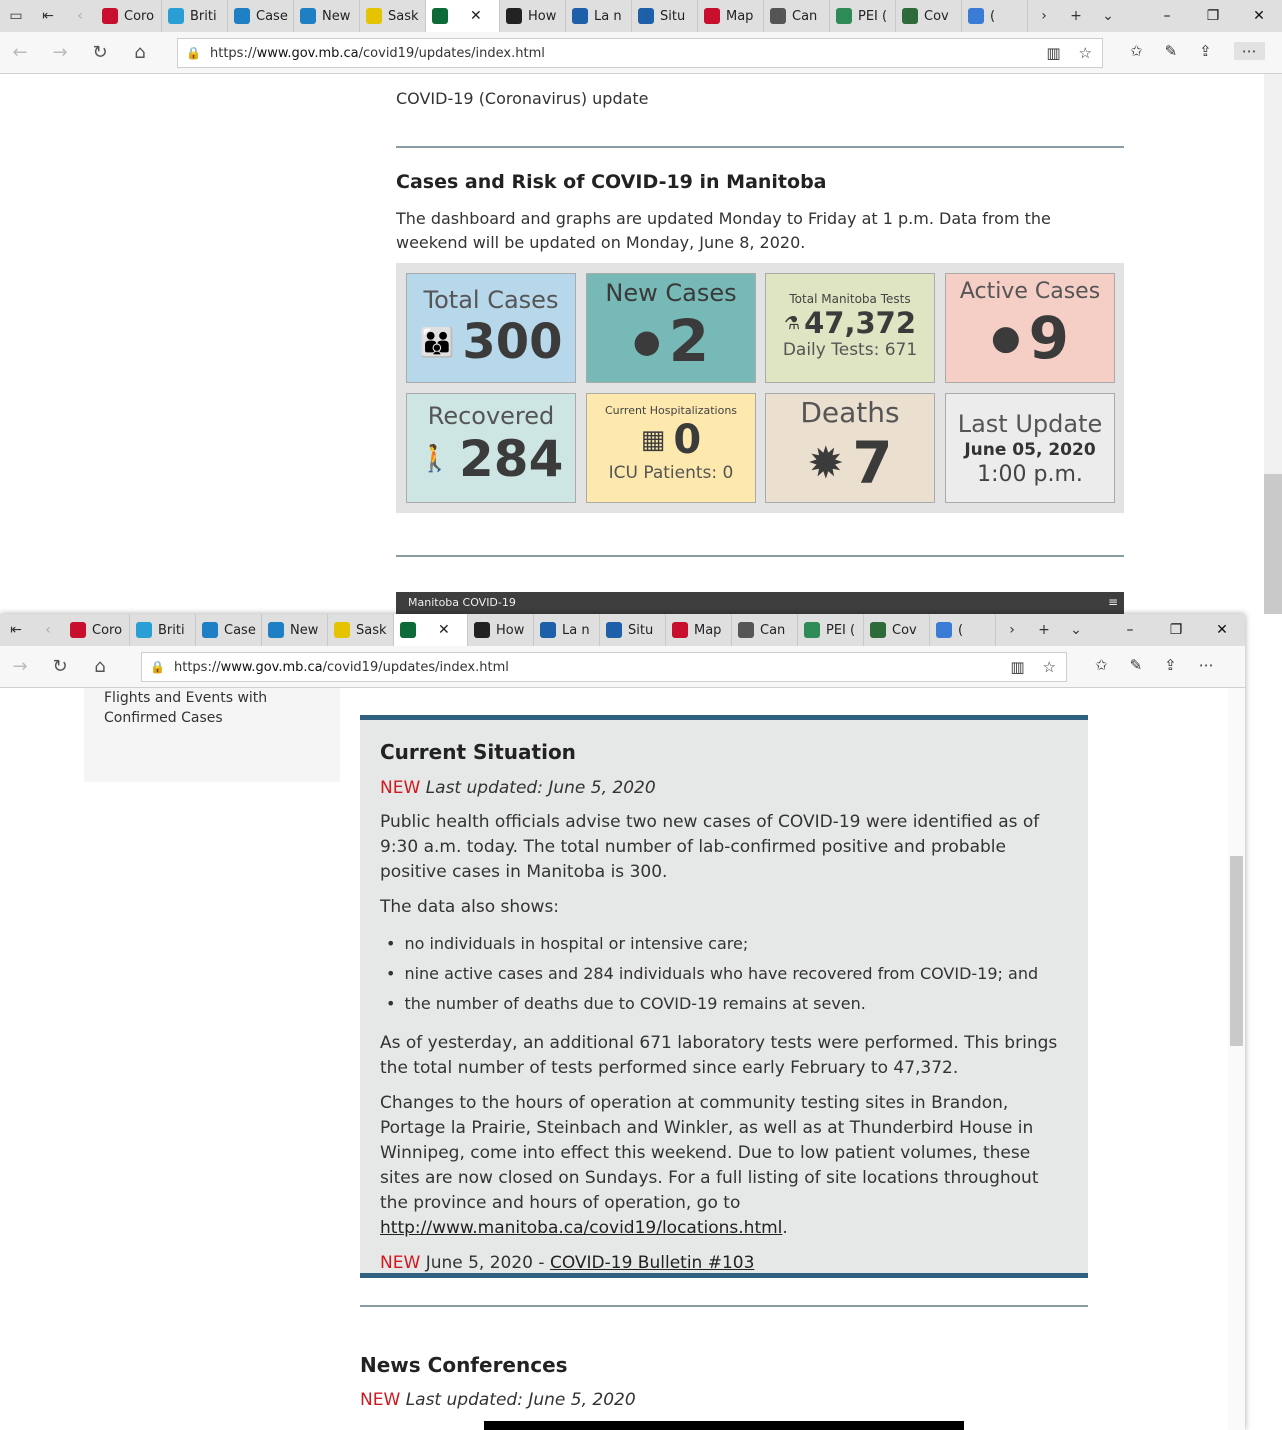  Describe the element at coordinates (194, 708) in the screenshot. I see `sidebar-link-flights: Flights and Events with Confirmed Cases` at that location.